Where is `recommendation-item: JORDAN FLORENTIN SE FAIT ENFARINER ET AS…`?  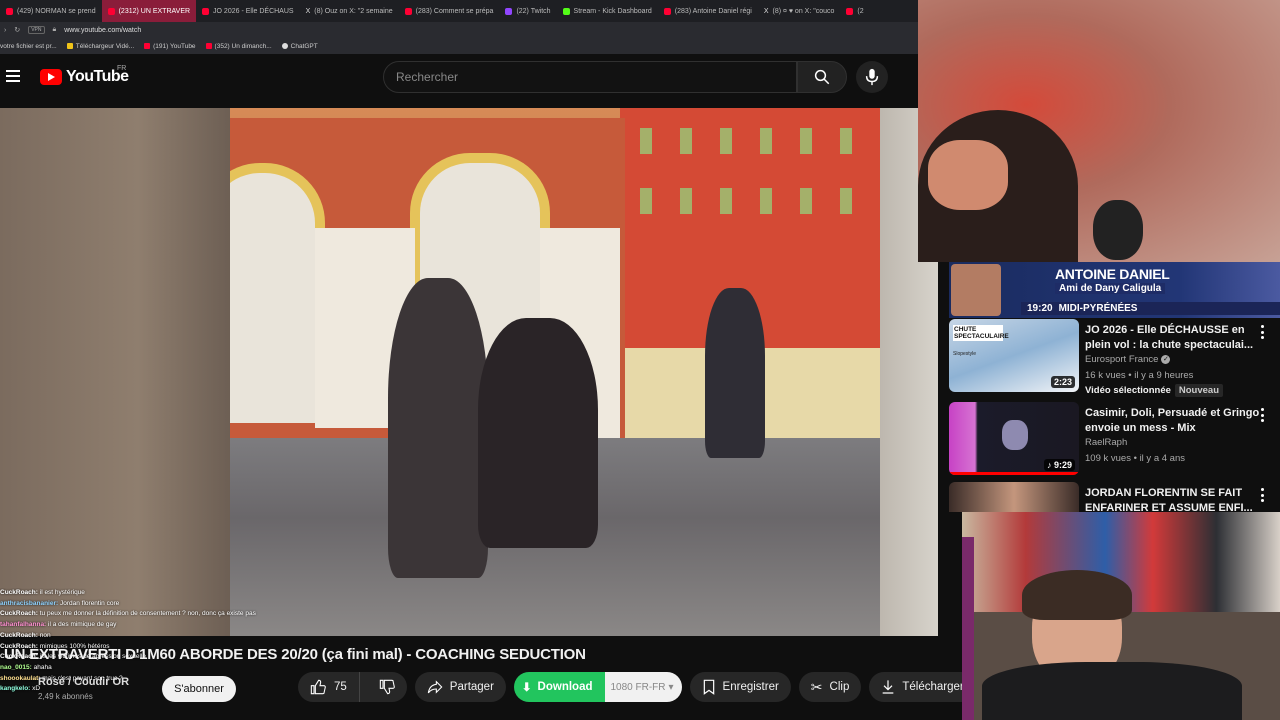
recommendation-item: JORDAN FLORENTIN SE FAIT ENFARINER ET AS… is located at coordinates (1114, 498).